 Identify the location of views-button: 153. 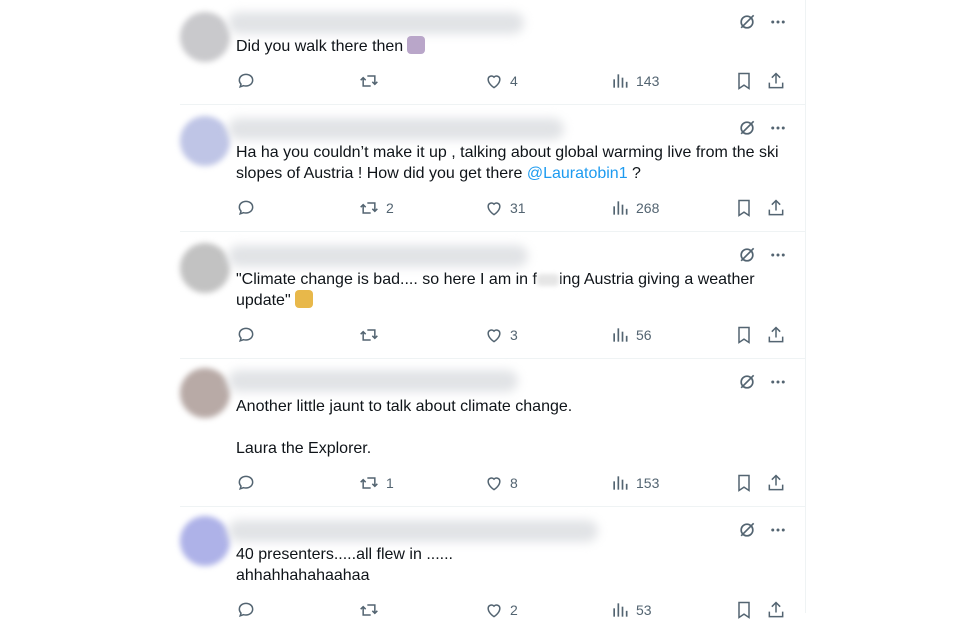
(634, 483).